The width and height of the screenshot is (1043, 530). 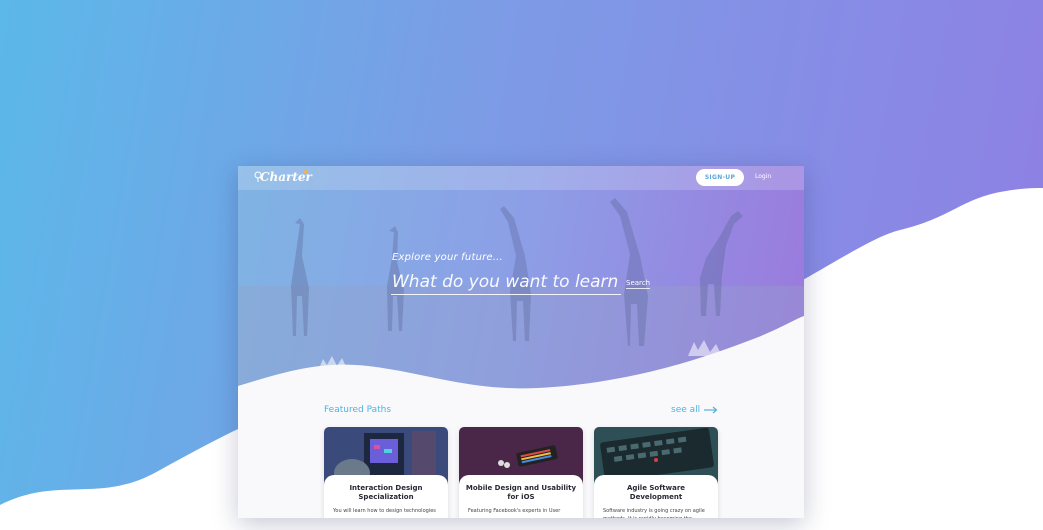 I want to click on featured-paths-title: Featured Paths, so click(x=358, y=410).